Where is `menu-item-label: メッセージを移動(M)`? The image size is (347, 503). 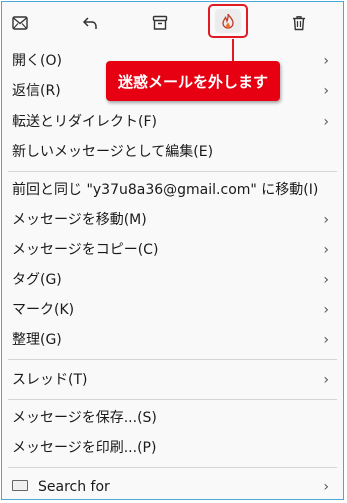 menu-item-label: メッセージを移動(M) is located at coordinates (79, 220).